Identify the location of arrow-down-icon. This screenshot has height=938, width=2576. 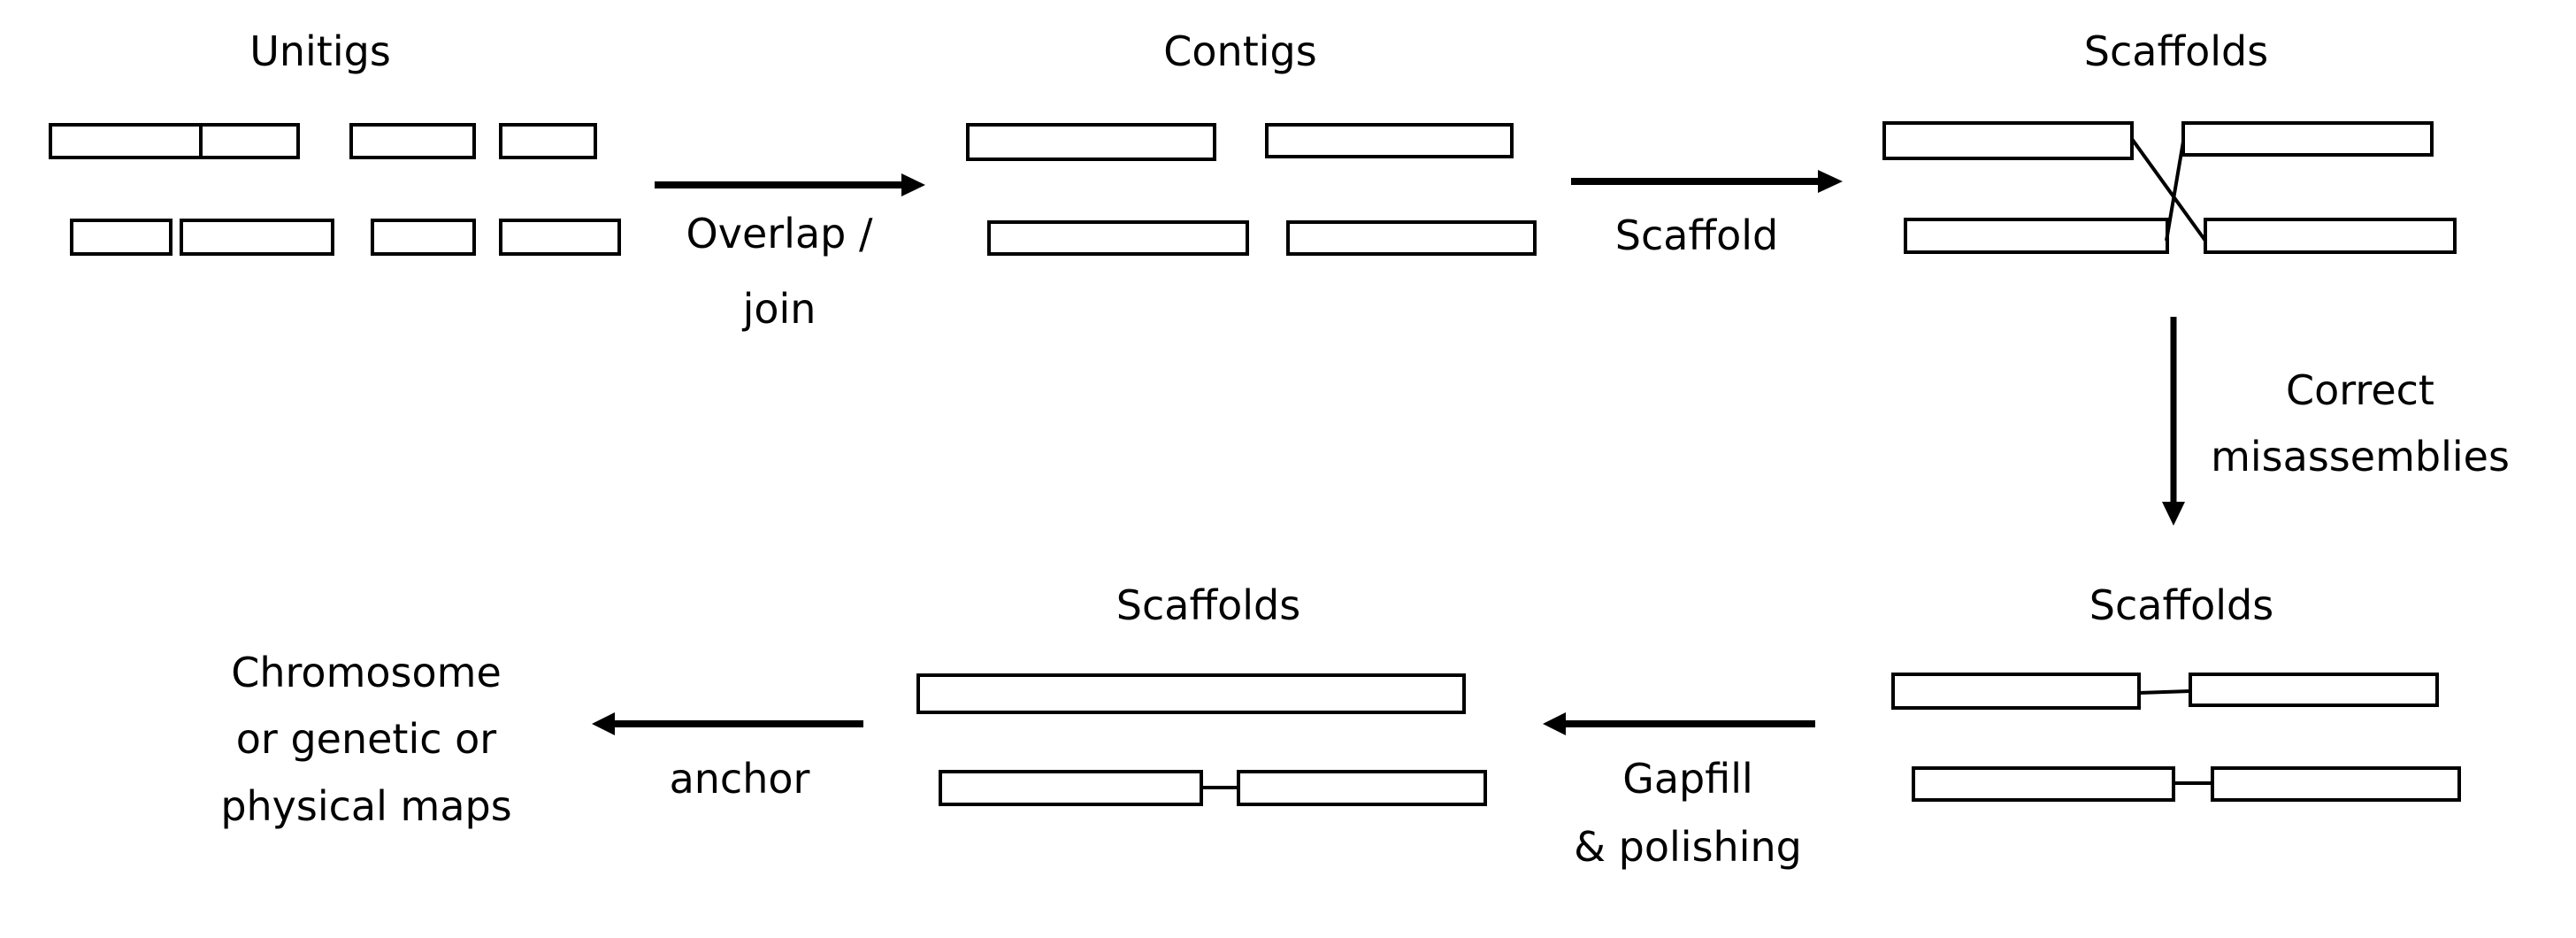
(2173, 514).